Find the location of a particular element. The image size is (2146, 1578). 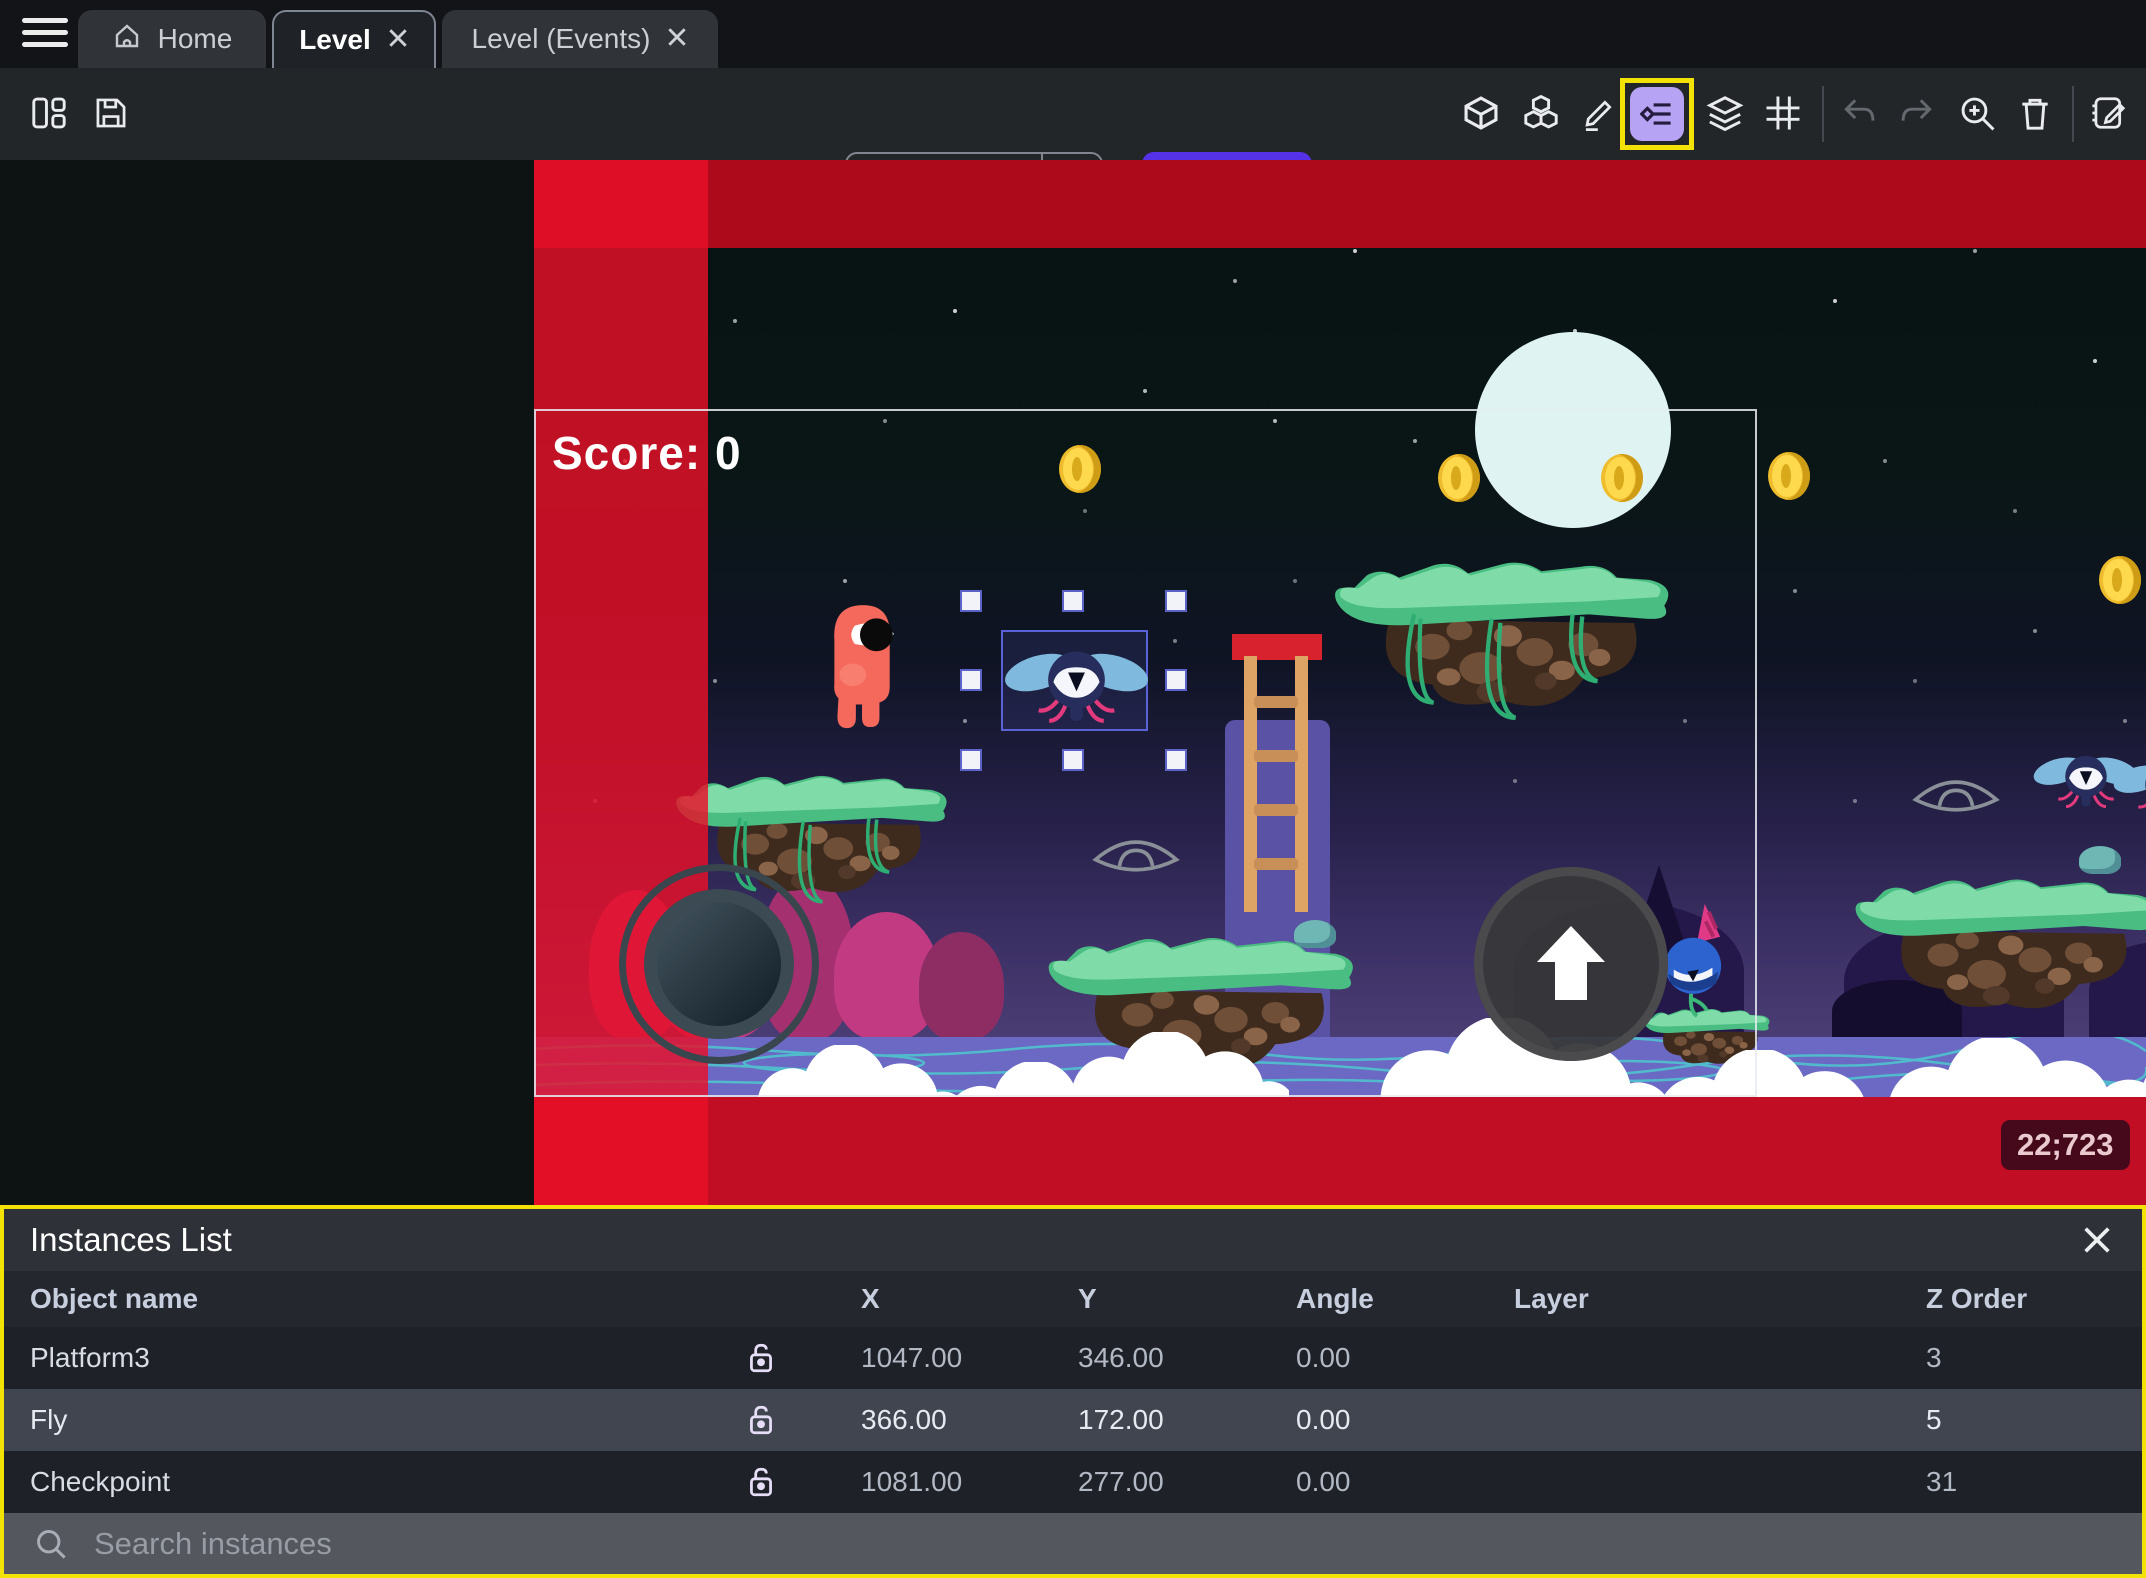

tab-level-events: Level (Events) is located at coordinates (580, 39).